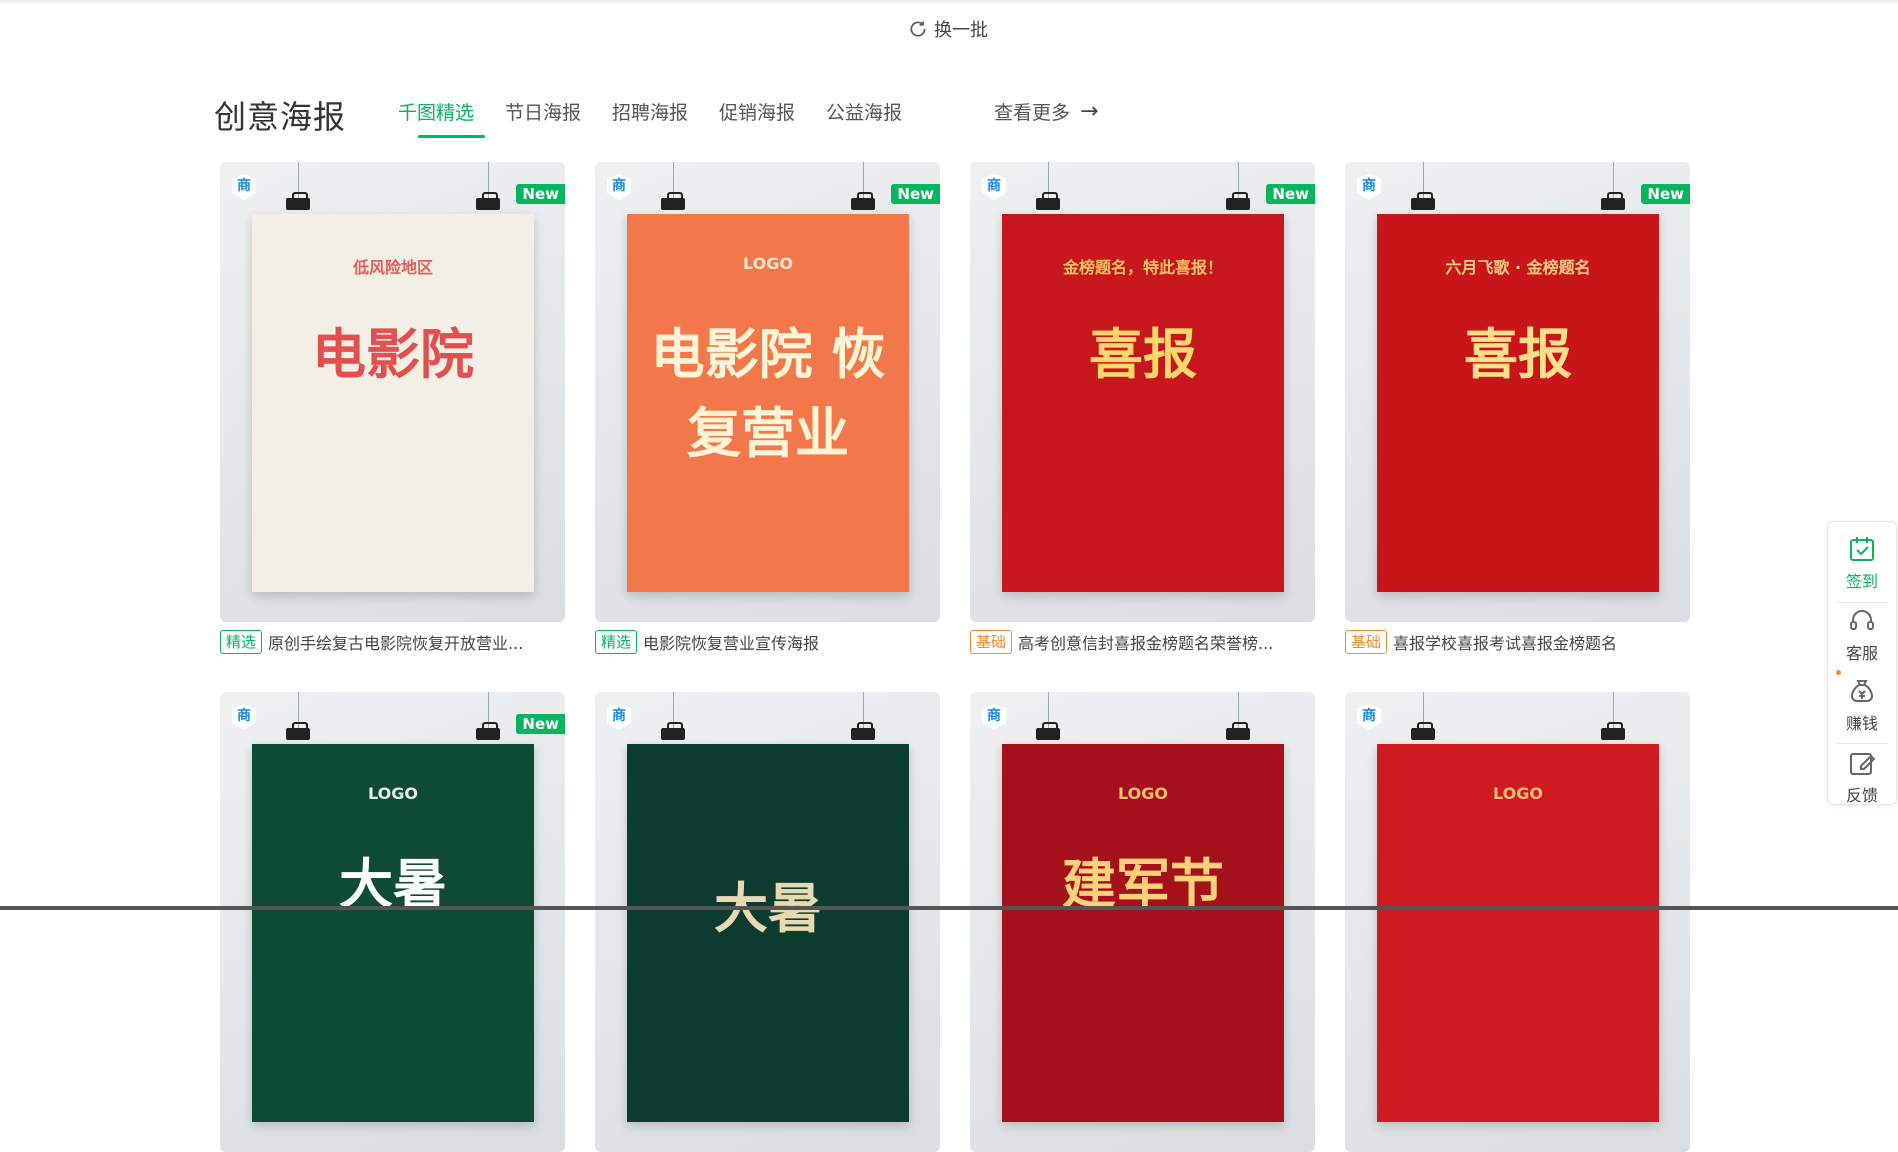  I want to click on feedback-label: 反馈, so click(1861, 795).